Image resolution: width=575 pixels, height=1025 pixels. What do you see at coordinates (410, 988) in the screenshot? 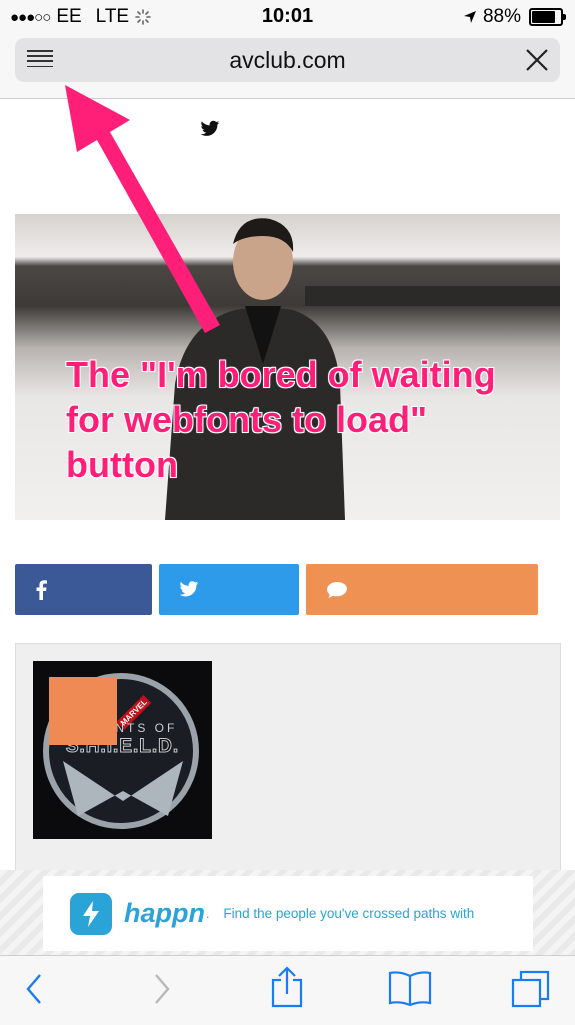
I see `book-icon` at bounding box center [410, 988].